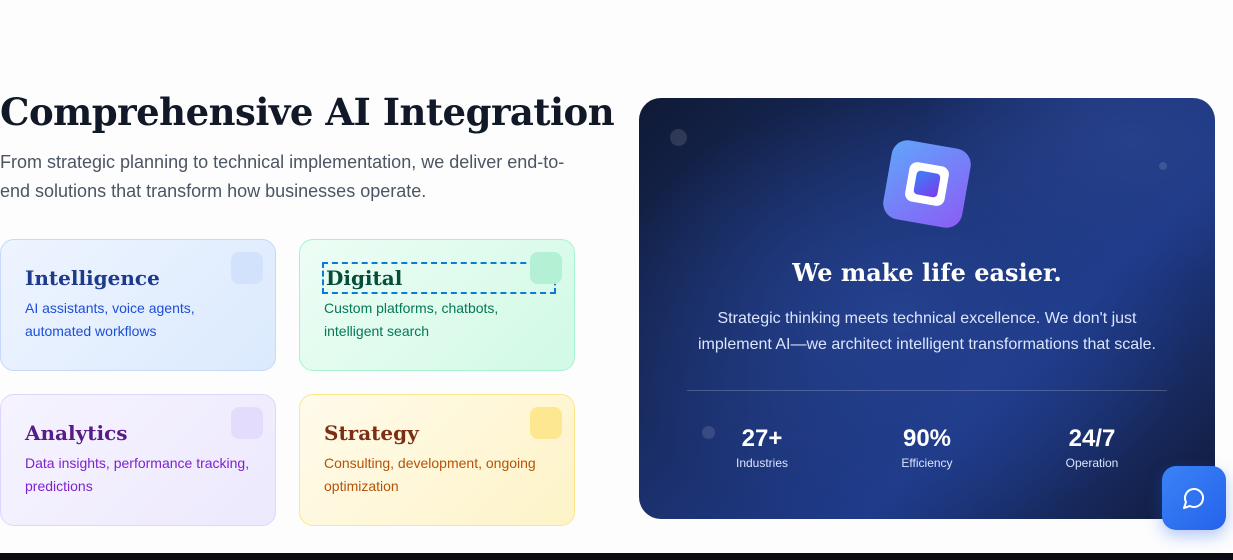  Describe the element at coordinates (439, 278) in the screenshot. I see `card-title: Digital` at that location.